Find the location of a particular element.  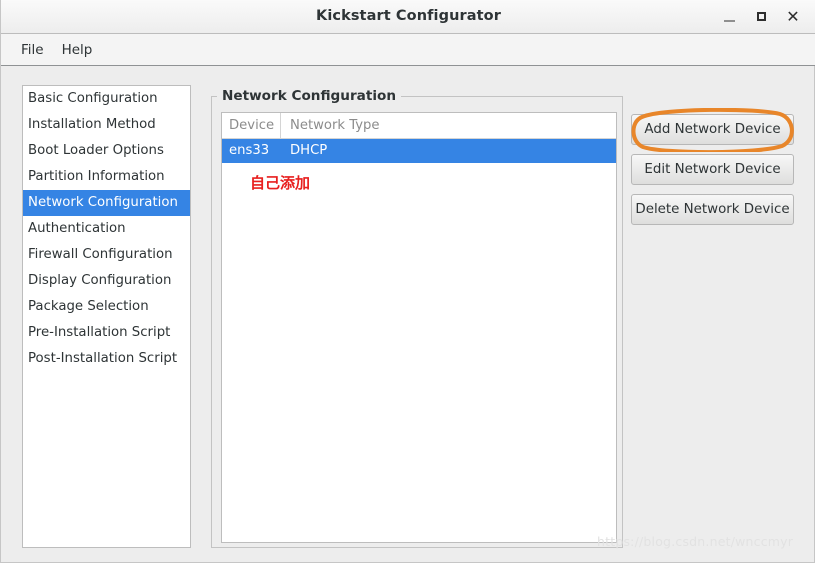

close-icon: ✕ is located at coordinates (793, 16).